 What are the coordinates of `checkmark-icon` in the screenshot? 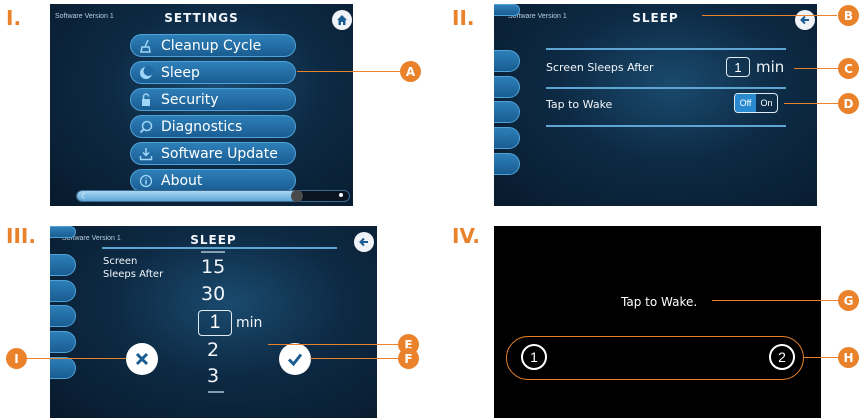 It's located at (295, 360).